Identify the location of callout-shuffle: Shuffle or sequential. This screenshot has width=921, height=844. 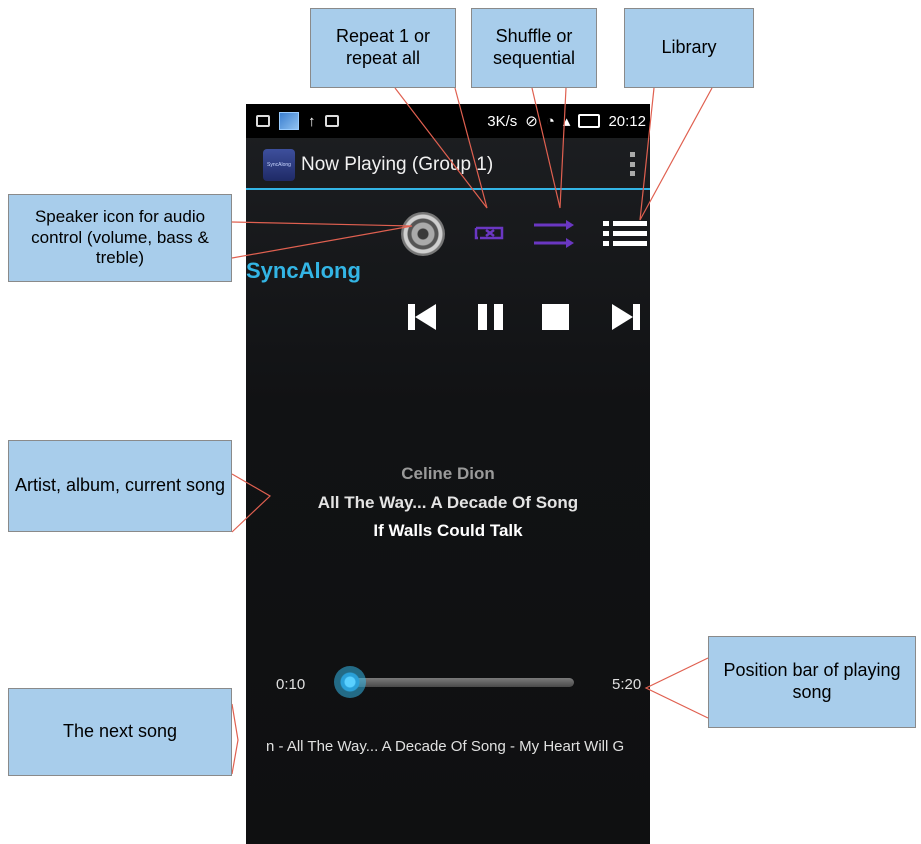
(534, 48).